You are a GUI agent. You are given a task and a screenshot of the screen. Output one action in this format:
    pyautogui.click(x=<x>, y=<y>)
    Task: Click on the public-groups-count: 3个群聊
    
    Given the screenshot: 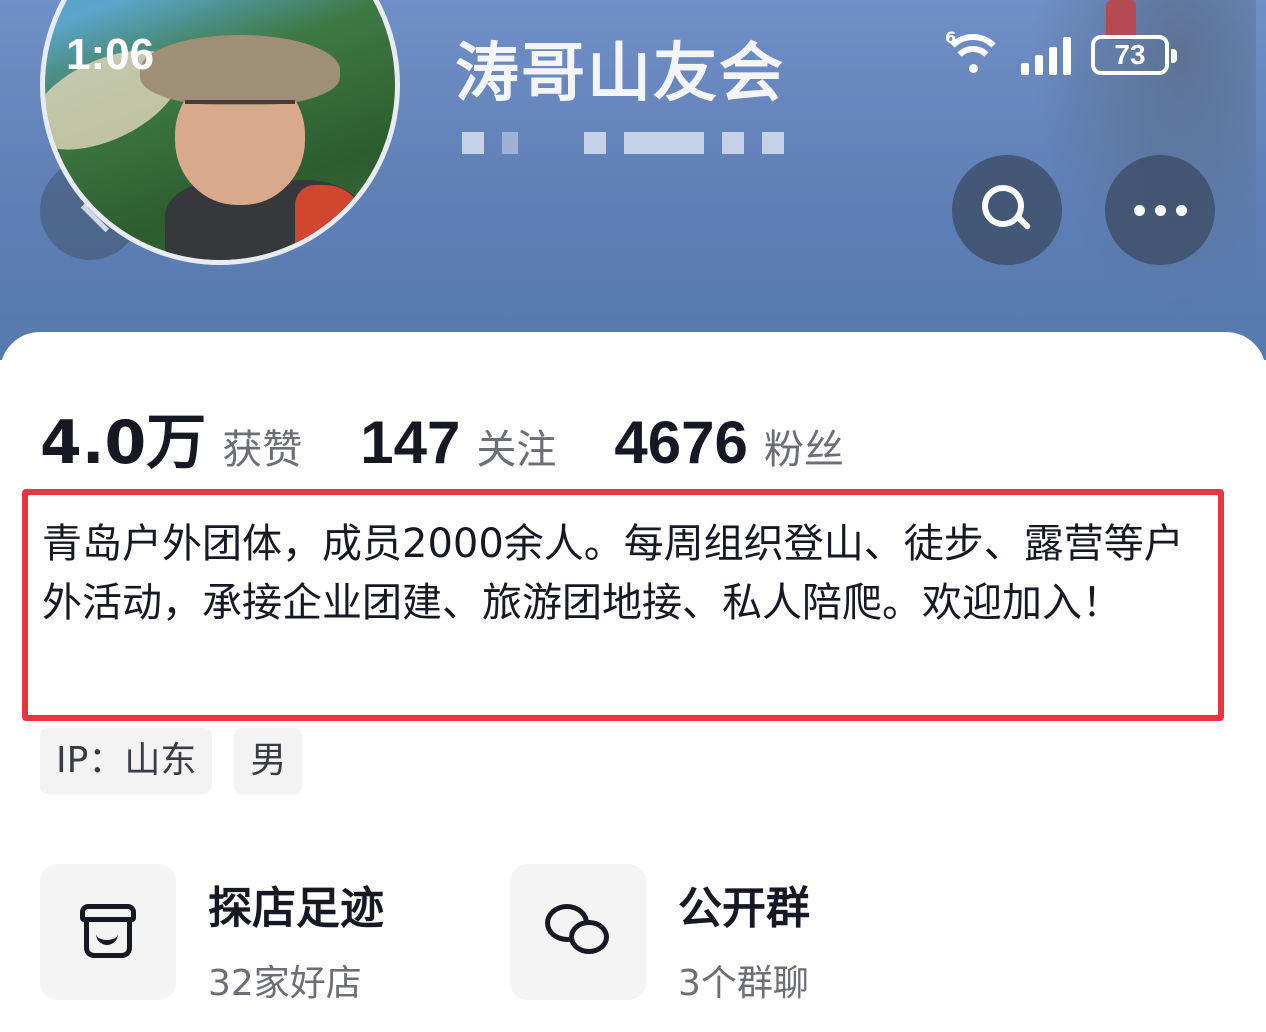 What is the action you would take?
    pyautogui.click(x=743, y=983)
    